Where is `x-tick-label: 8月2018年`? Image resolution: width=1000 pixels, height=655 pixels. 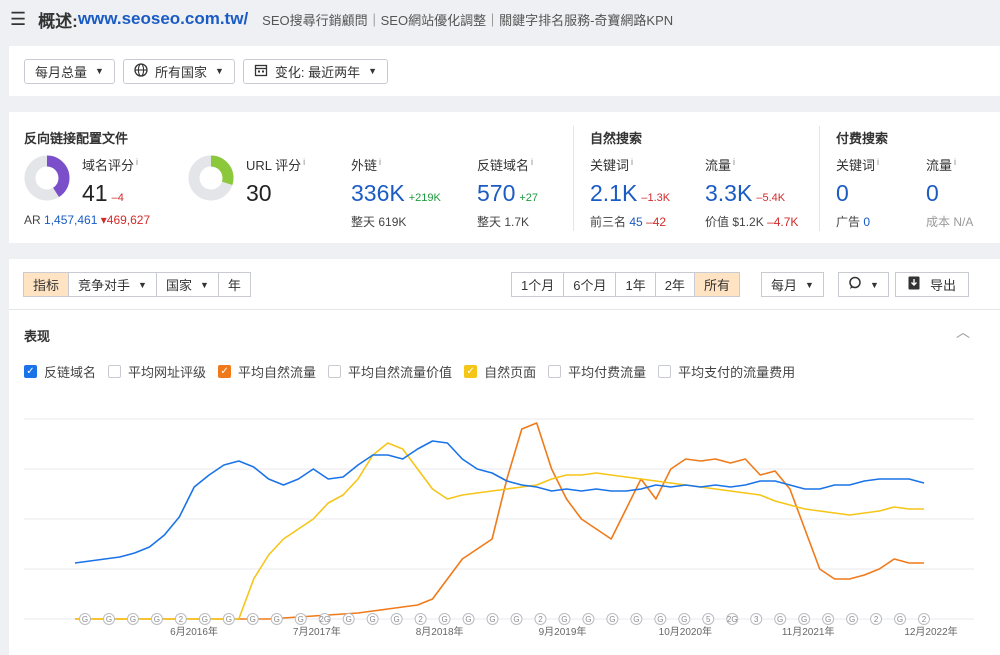 x-tick-label: 8月2018年 is located at coordinates (440, 631).